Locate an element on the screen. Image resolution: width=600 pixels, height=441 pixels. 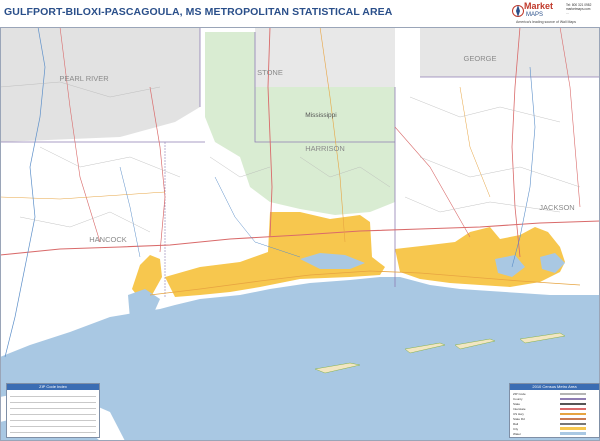
outside-region-stone-north is located at coordinates (325, 57).